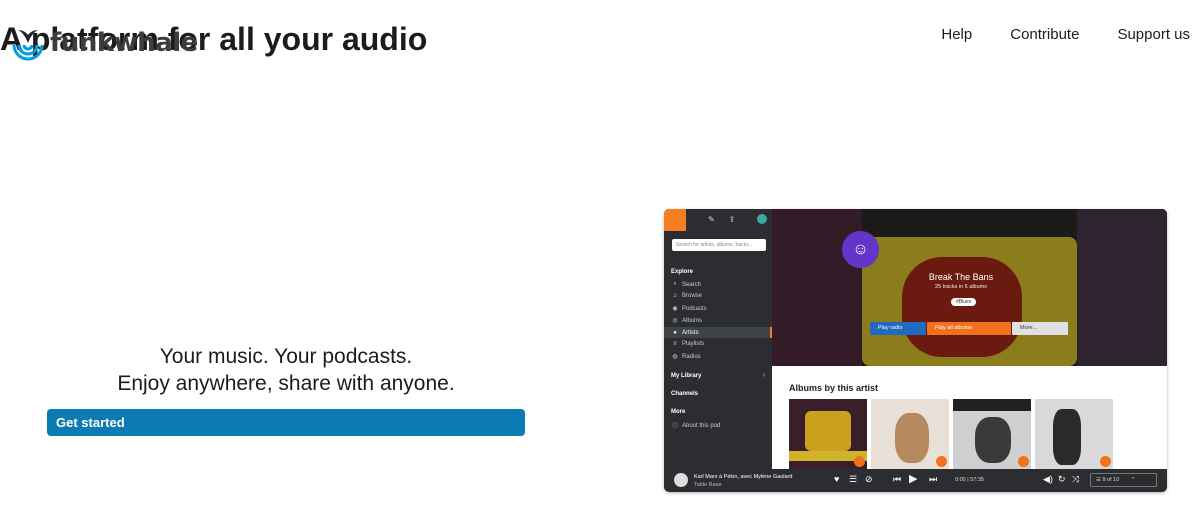 This screenshot has width=1200, height=508. What do you see at coordinates (969, 480) in the screenshot?
I see `mock-time: 0:00 | 57:35` at bounding box center [969, 480].